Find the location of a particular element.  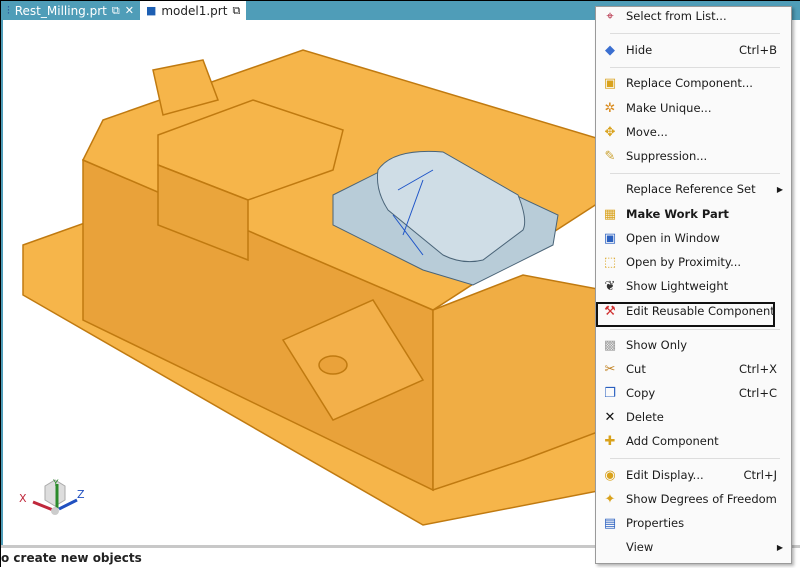

reusable-component-icon: ⚒ is located at coordinates (610, 311).